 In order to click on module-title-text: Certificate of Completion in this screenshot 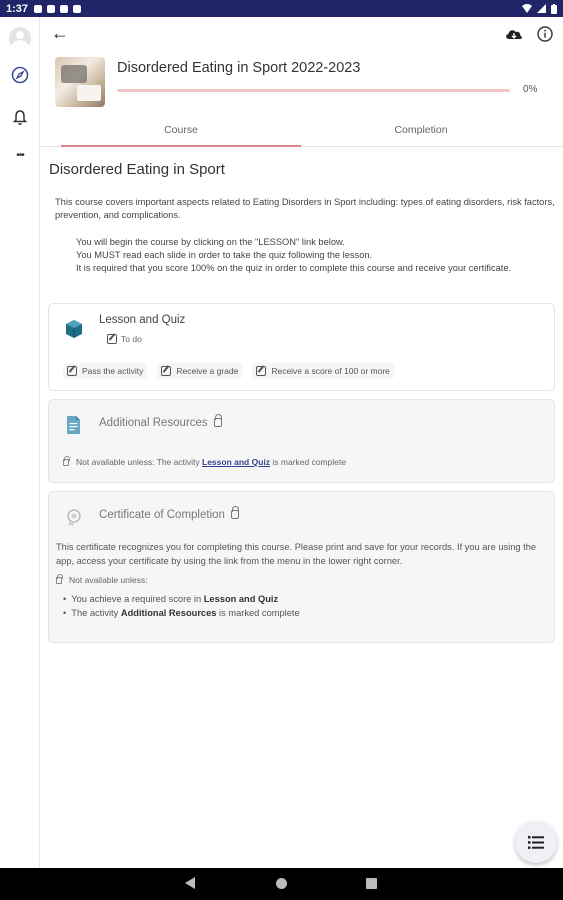, I will do `click(162, 515)`.